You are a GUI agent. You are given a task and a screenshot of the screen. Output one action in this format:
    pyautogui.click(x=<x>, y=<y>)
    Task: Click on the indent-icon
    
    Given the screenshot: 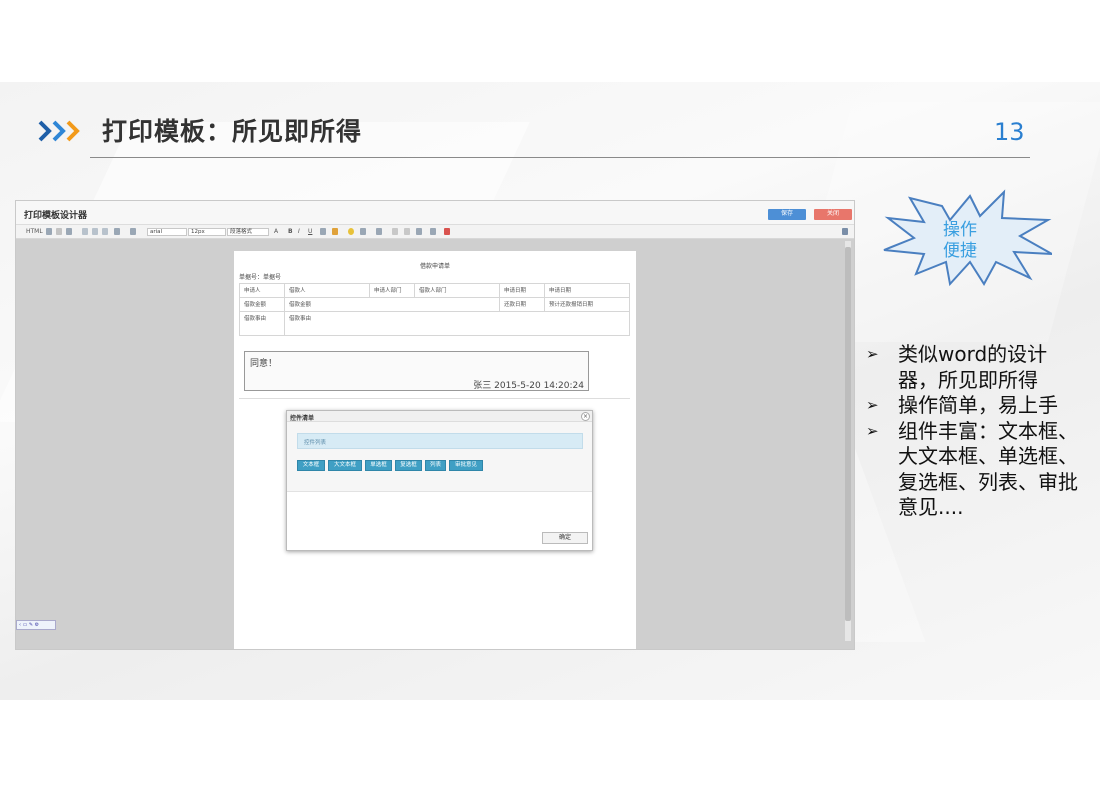 What is the action you would take?
    pyautogui.click(x=133, y=231)
    